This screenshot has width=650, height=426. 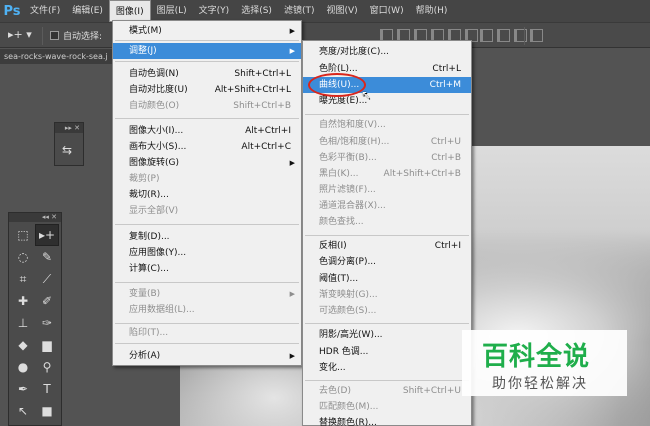 What do you see at coordinates (54, 35) in the screenshot?
I see `auto-select-checkbox` at bounding box center [54, 35].